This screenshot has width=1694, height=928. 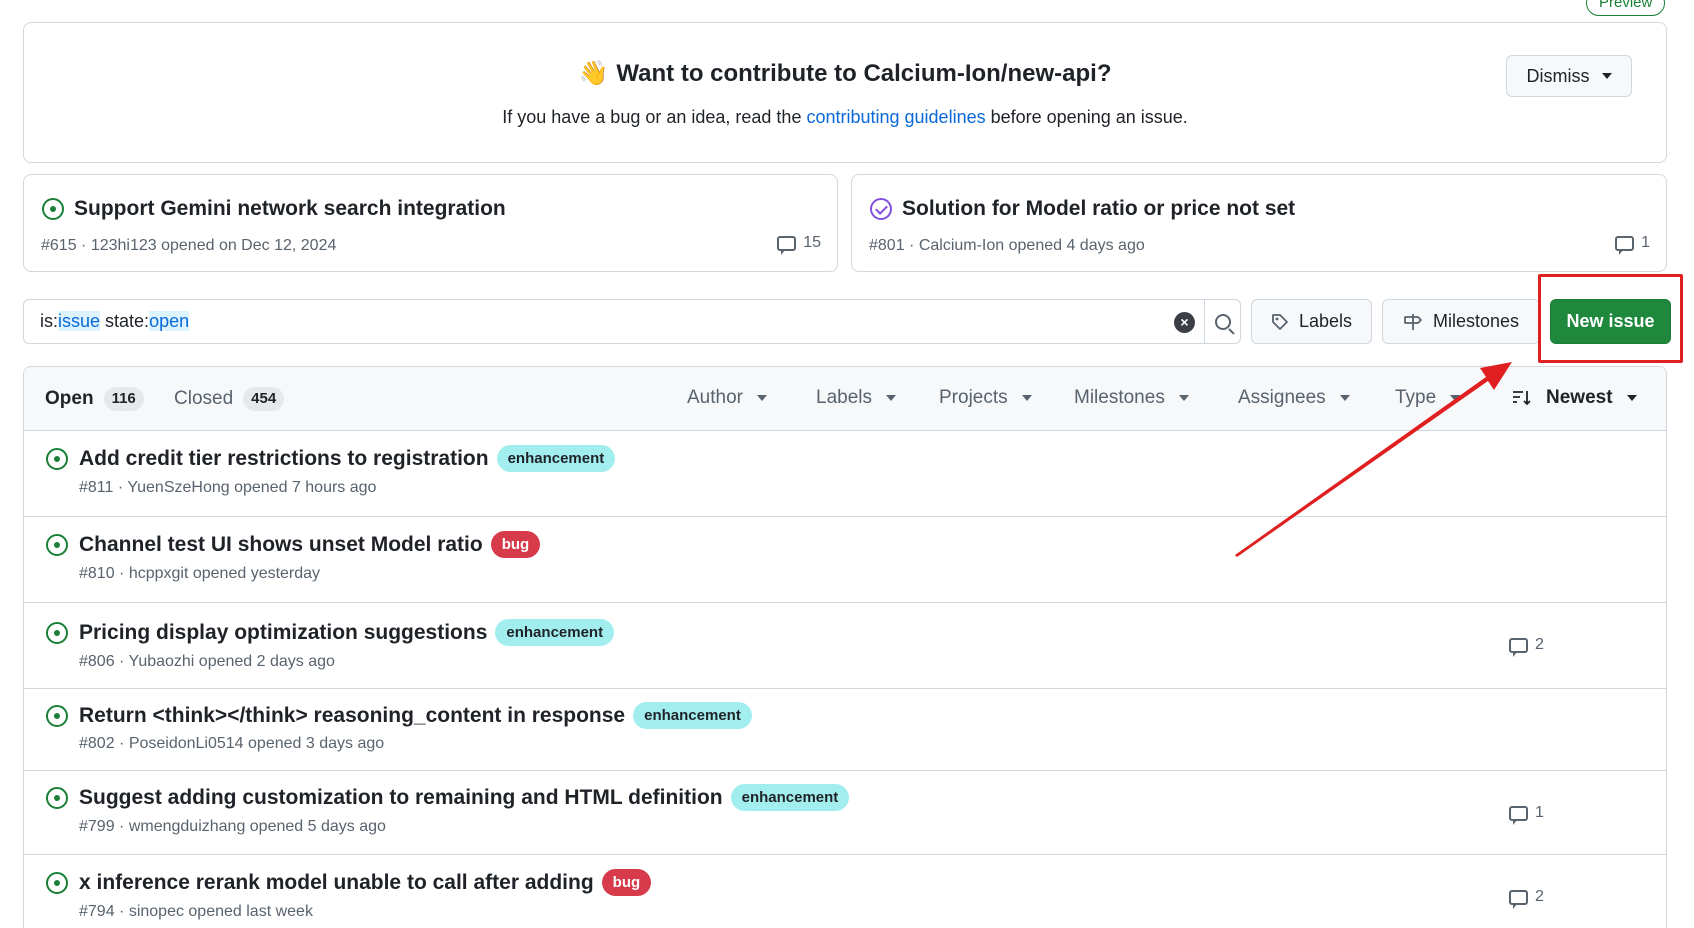 I want to click on sort-icon, so click(x=1522, y=398).